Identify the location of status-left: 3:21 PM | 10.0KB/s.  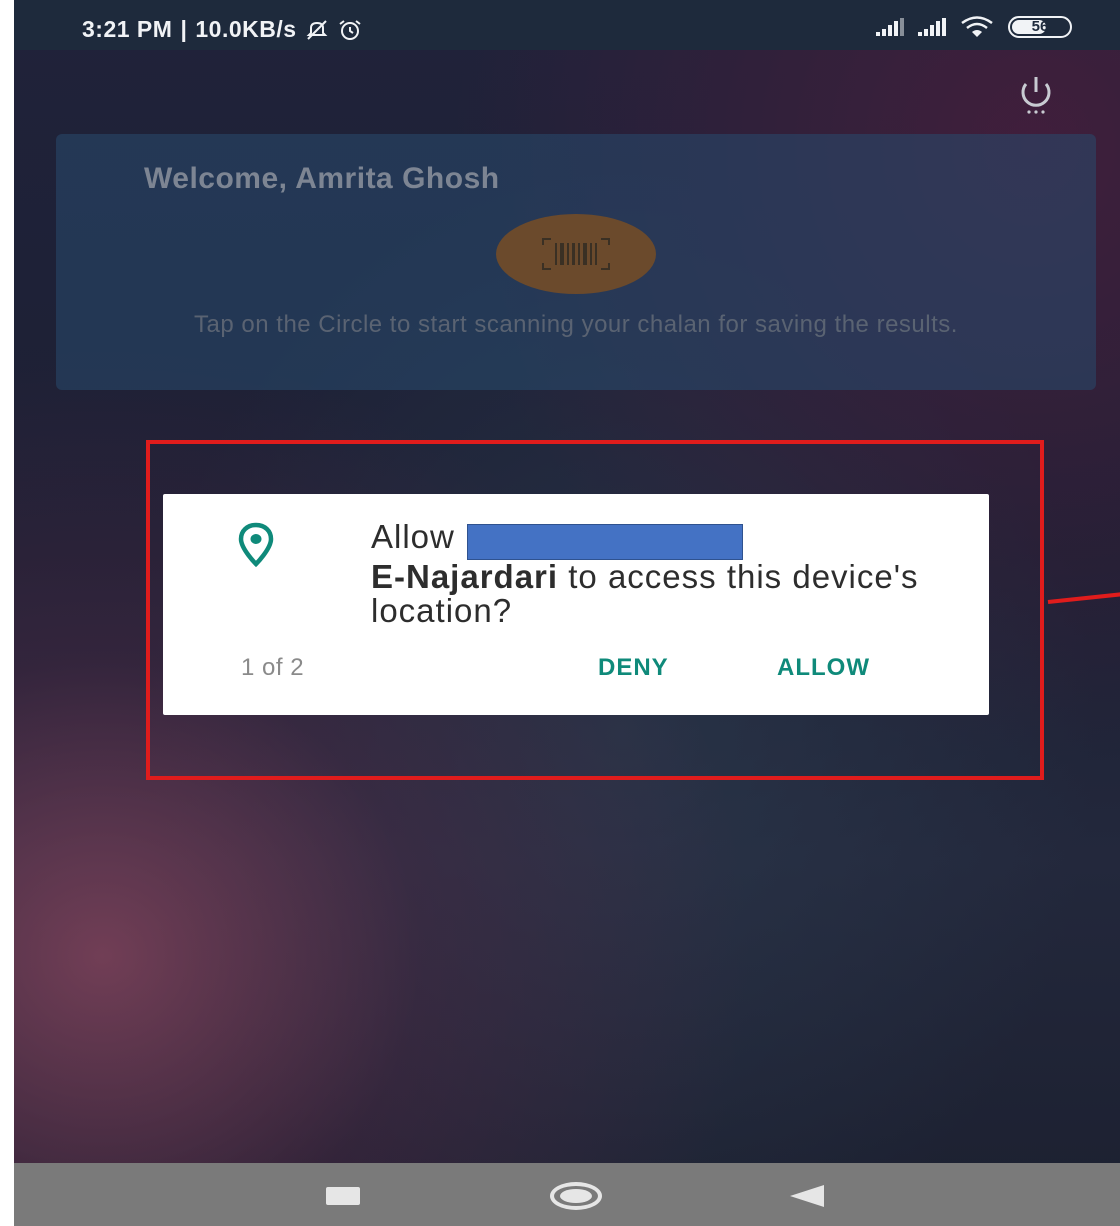
(222, 29).